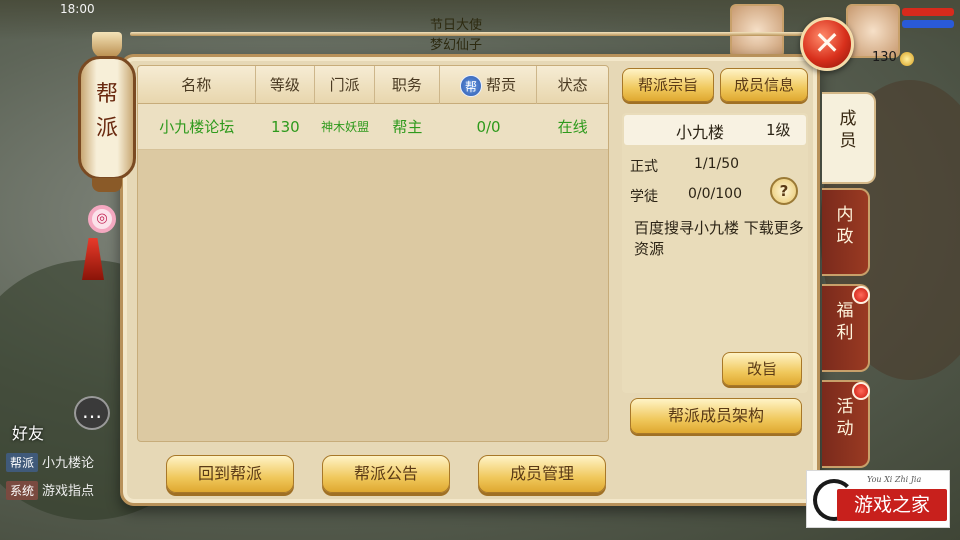 This screenshot has height=540, width=960. I want to click on hp-bar, so click(928, 12).